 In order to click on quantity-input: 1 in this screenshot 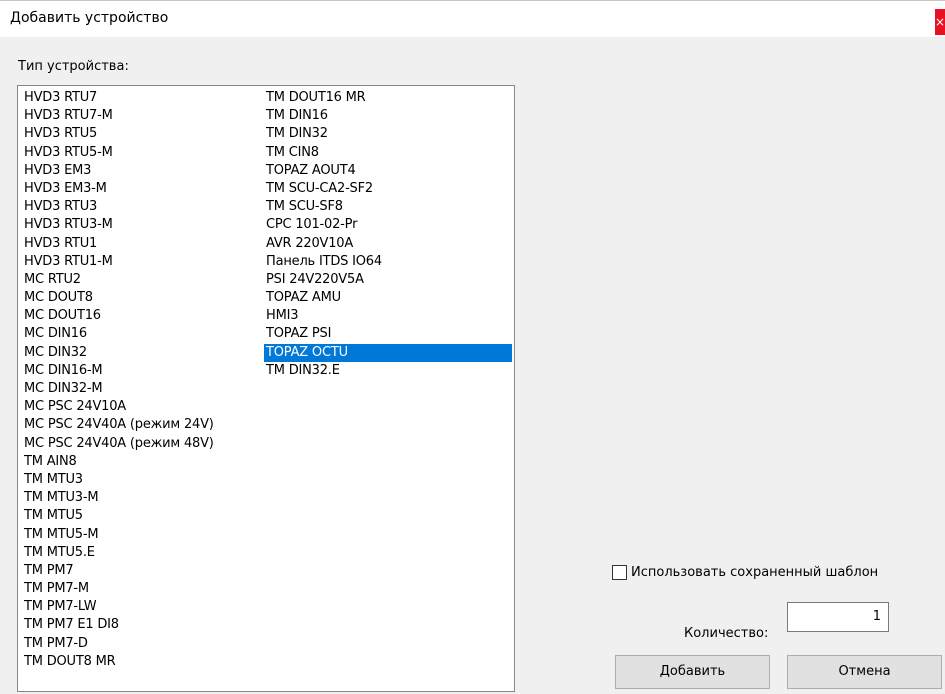, I will do `click(838, 617)`.